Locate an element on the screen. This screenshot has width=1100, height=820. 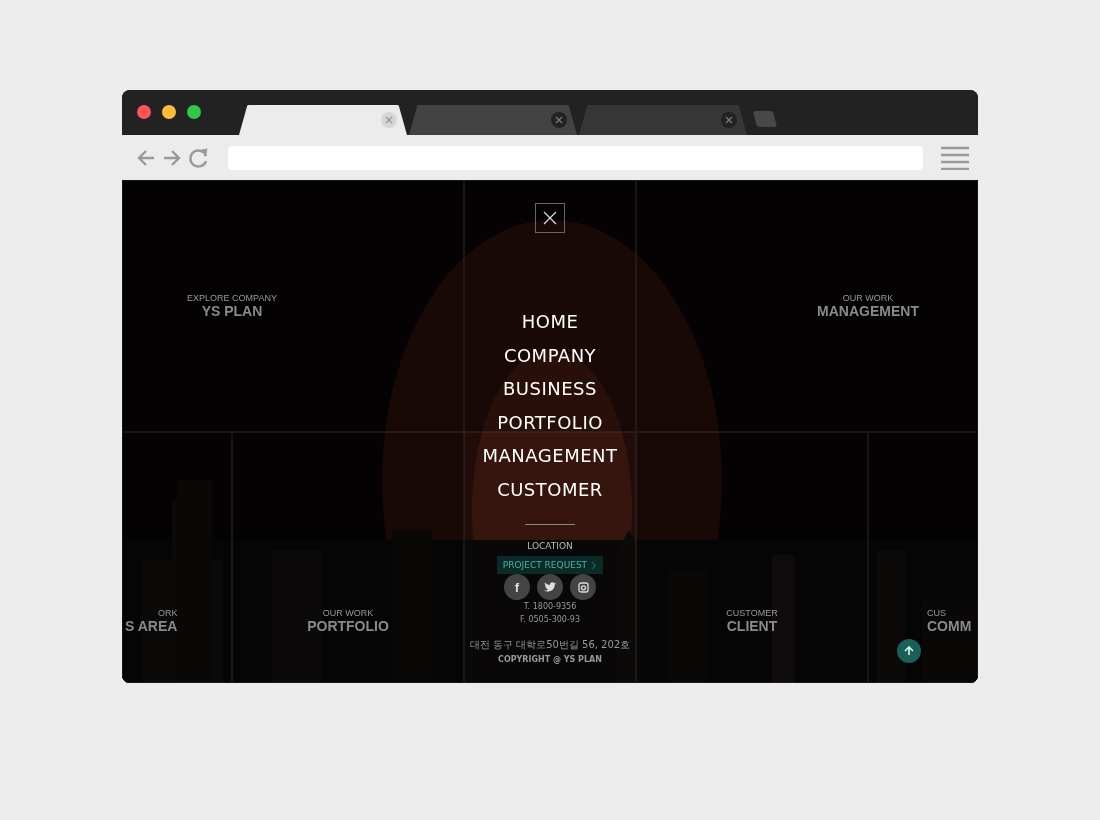
location-link: LOCATION is located at coordinates (550, 546).